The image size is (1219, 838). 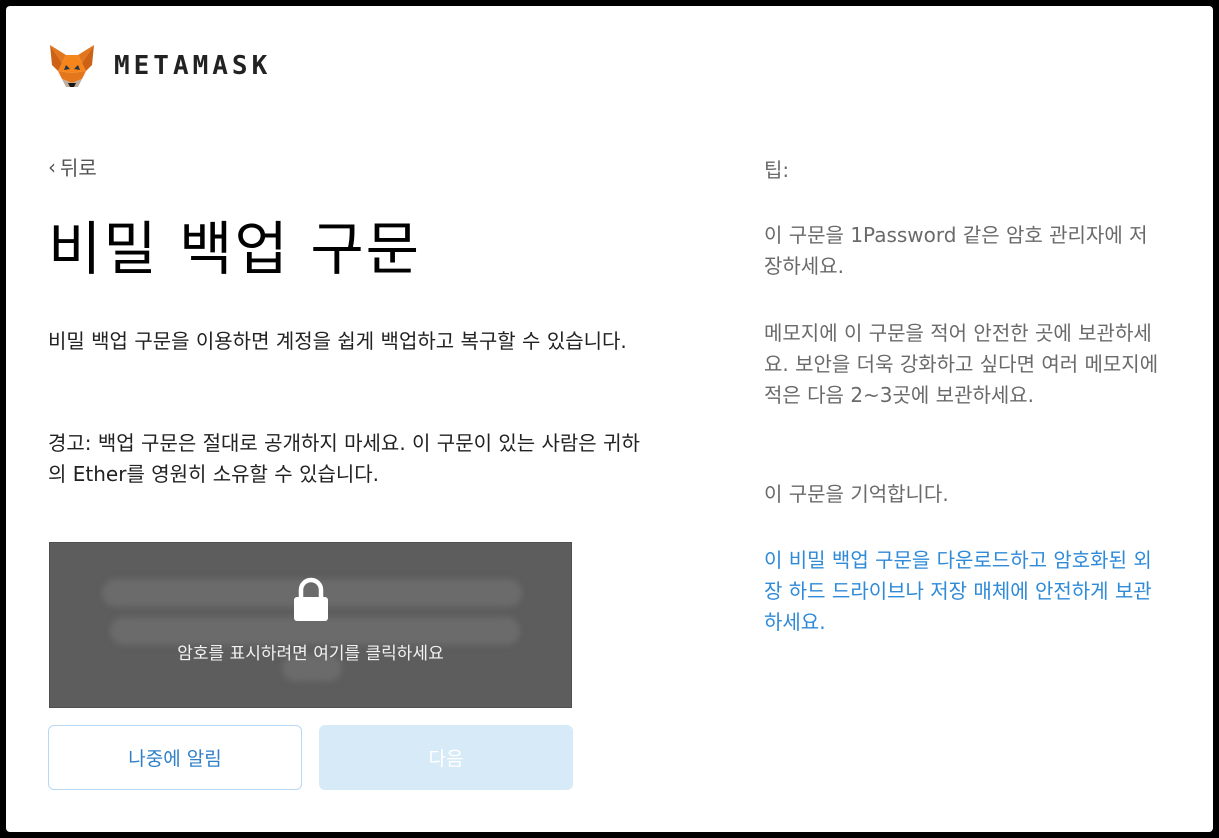 What do you see at coordinates (193, 66) in the screenshot?
I see `brand-wordmark: METAMASK` at bounding box center [193, 66].